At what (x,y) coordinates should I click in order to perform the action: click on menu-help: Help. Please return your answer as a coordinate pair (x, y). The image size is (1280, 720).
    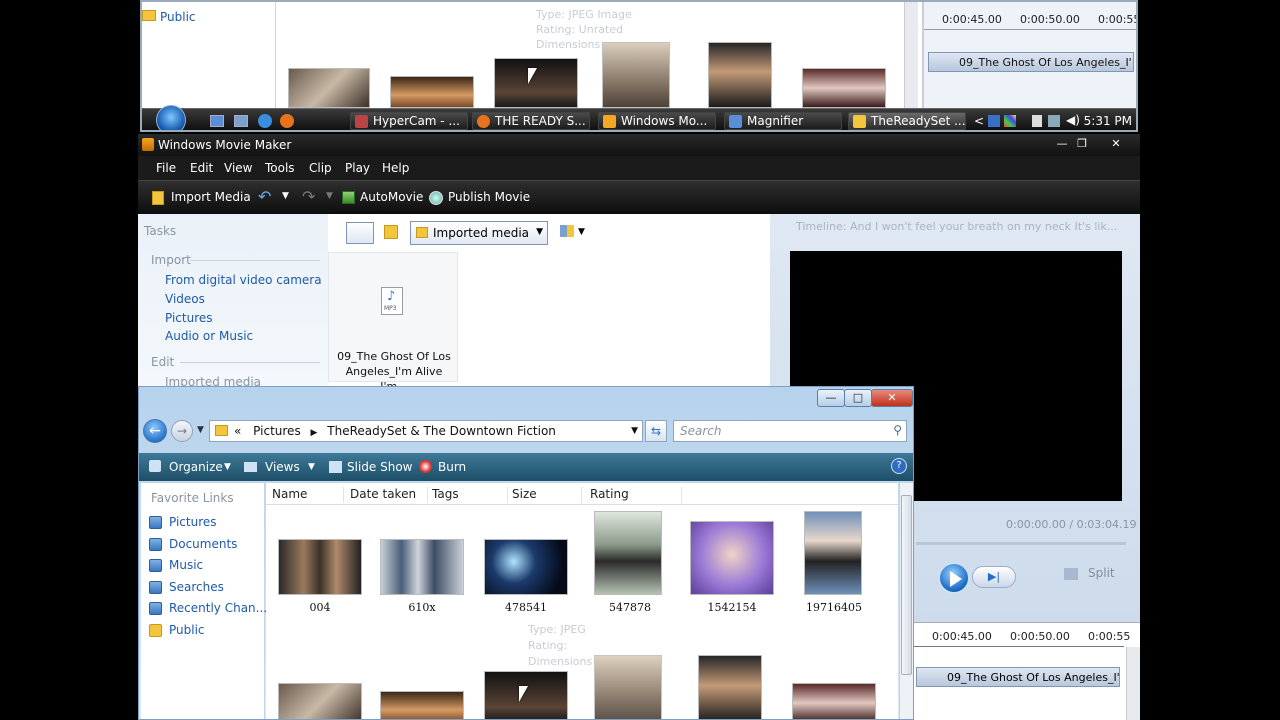
    Looking at the image, I should click on (395, 168).